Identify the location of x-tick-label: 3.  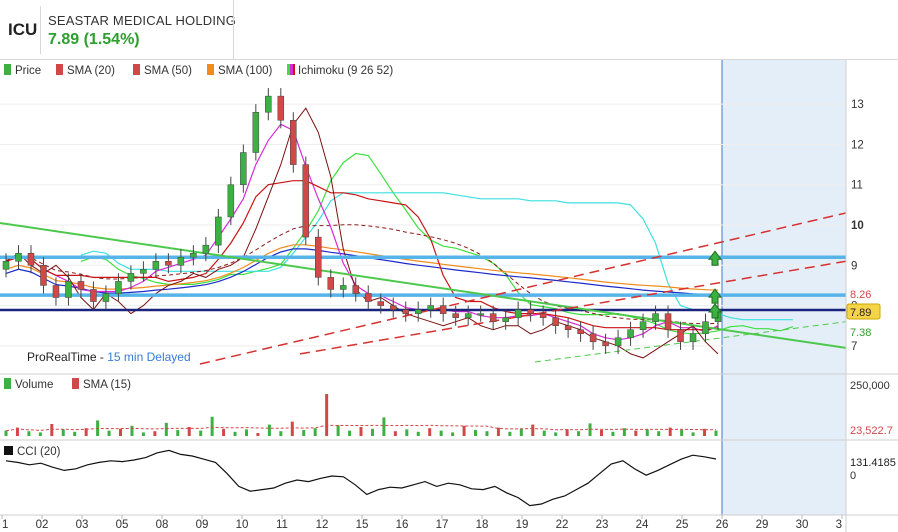
(839, 525).